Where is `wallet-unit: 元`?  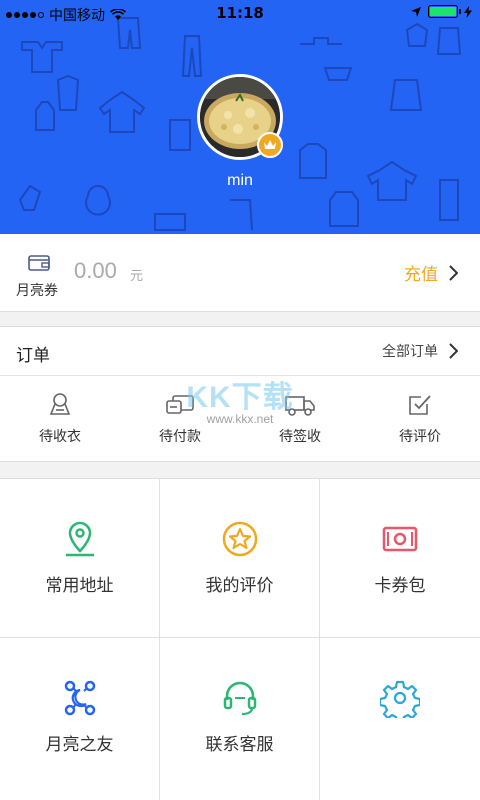
wallet-unit: 元 is located at coordinates (137, 276).